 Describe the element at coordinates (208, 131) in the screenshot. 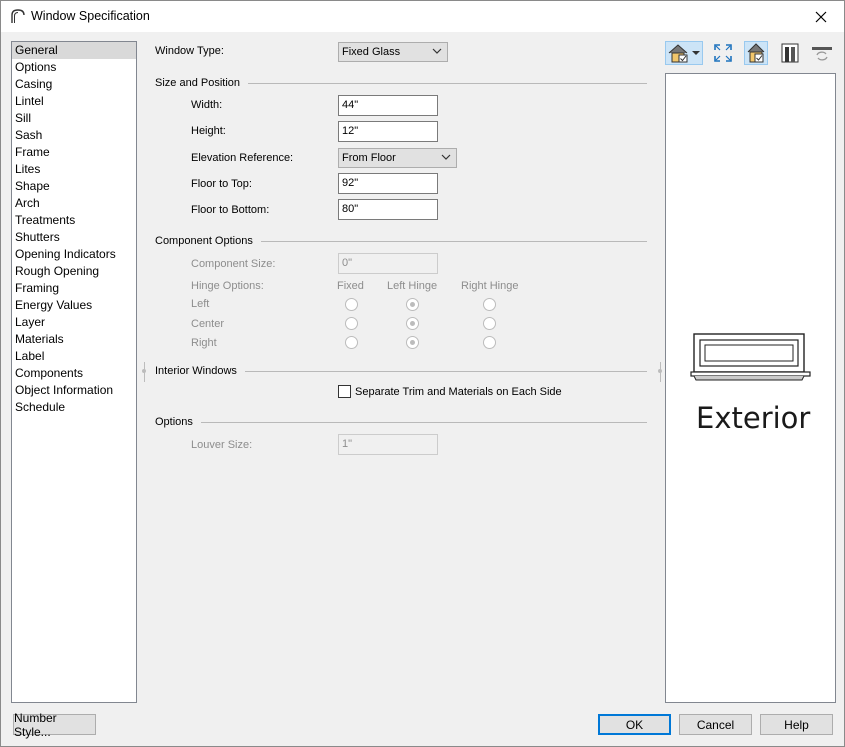

I see `height-label: Height:` at that location.